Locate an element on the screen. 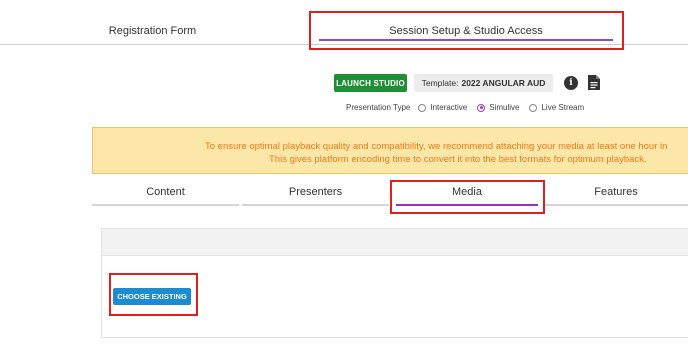 The height and width of the screenshot is (344, 688). template-prefix: Template: is located at coordinates (440, 83).